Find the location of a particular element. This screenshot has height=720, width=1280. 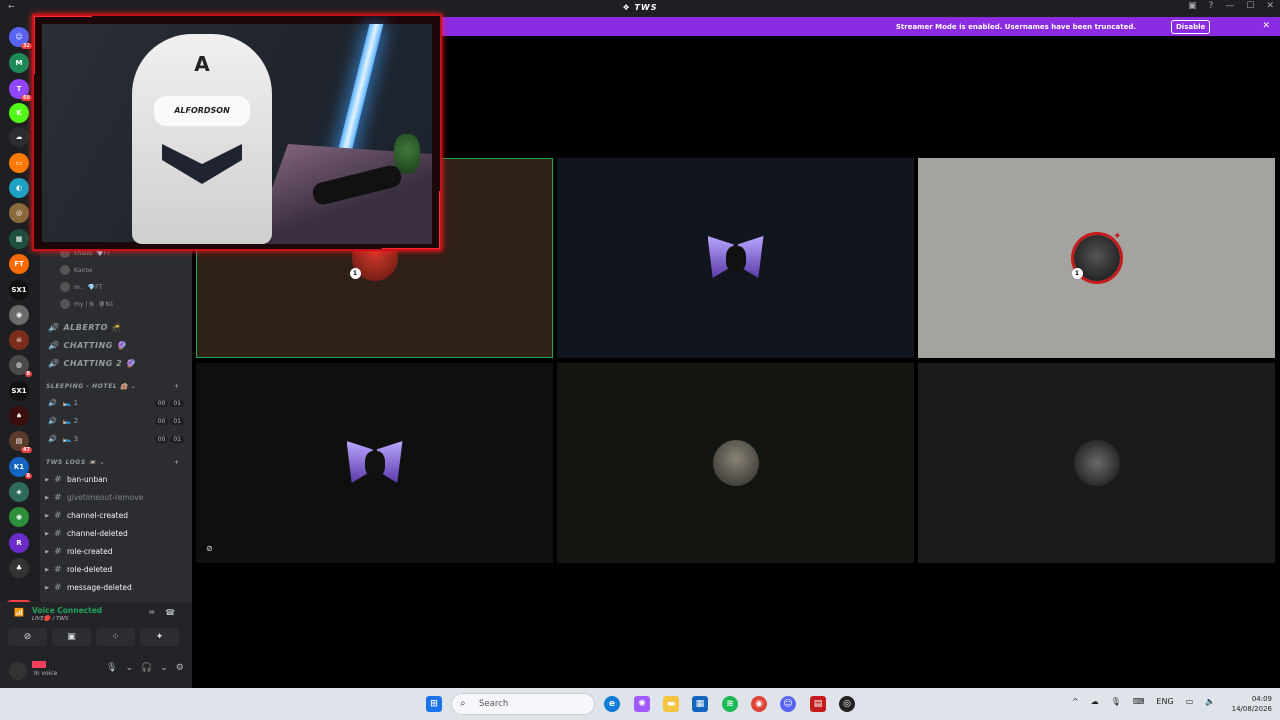

activities-button: ⁘ is located at coordinates (115, 637).